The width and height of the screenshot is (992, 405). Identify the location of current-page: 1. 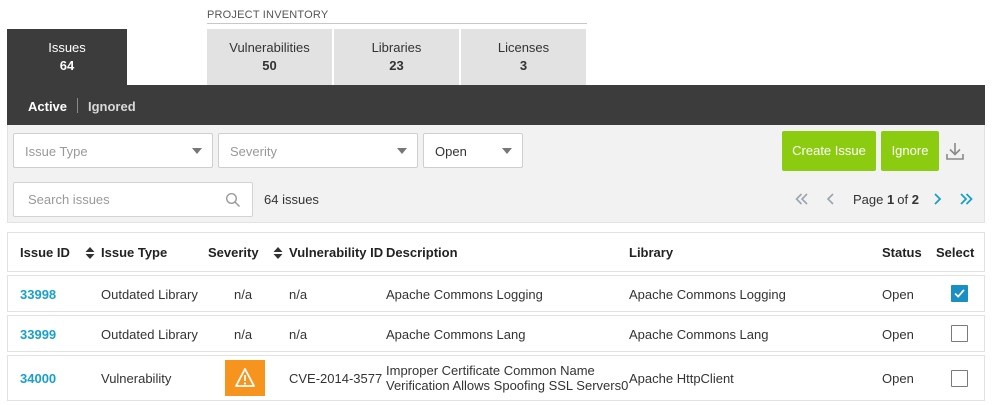
(891, 199).